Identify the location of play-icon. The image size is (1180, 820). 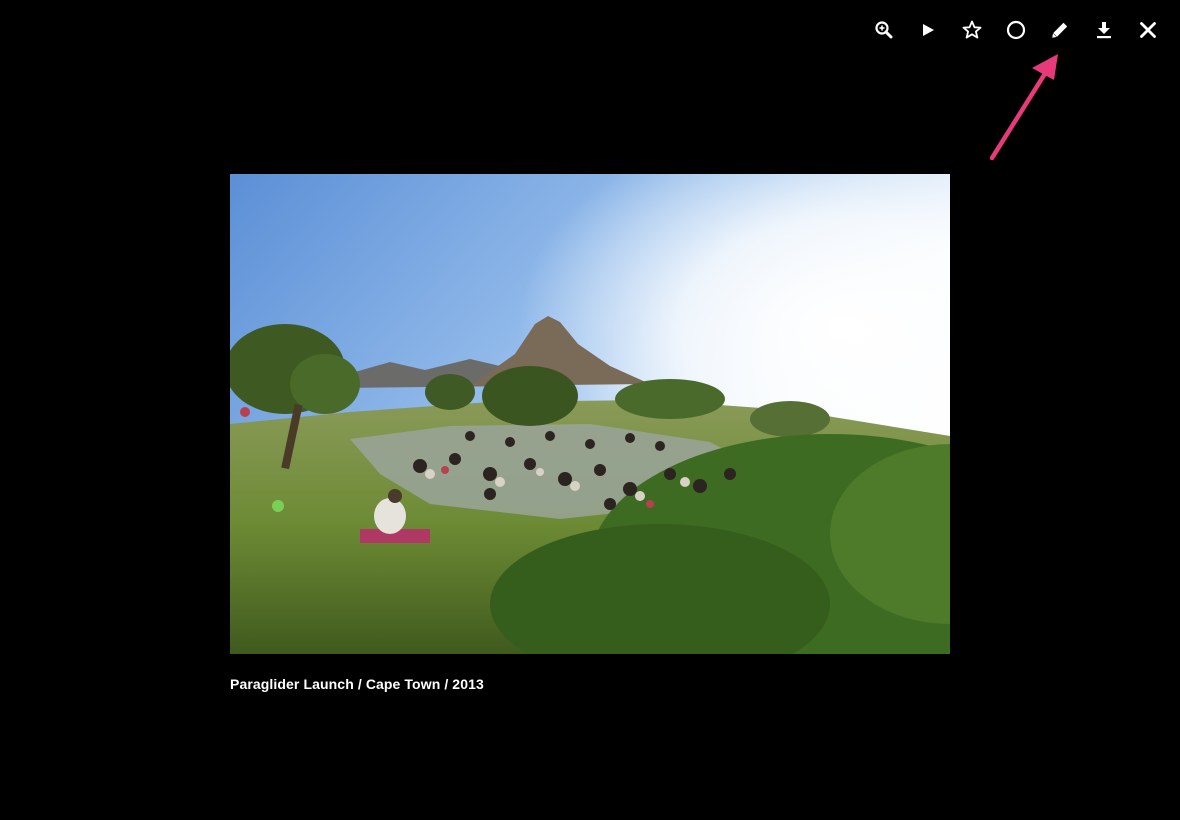
(928, 30).